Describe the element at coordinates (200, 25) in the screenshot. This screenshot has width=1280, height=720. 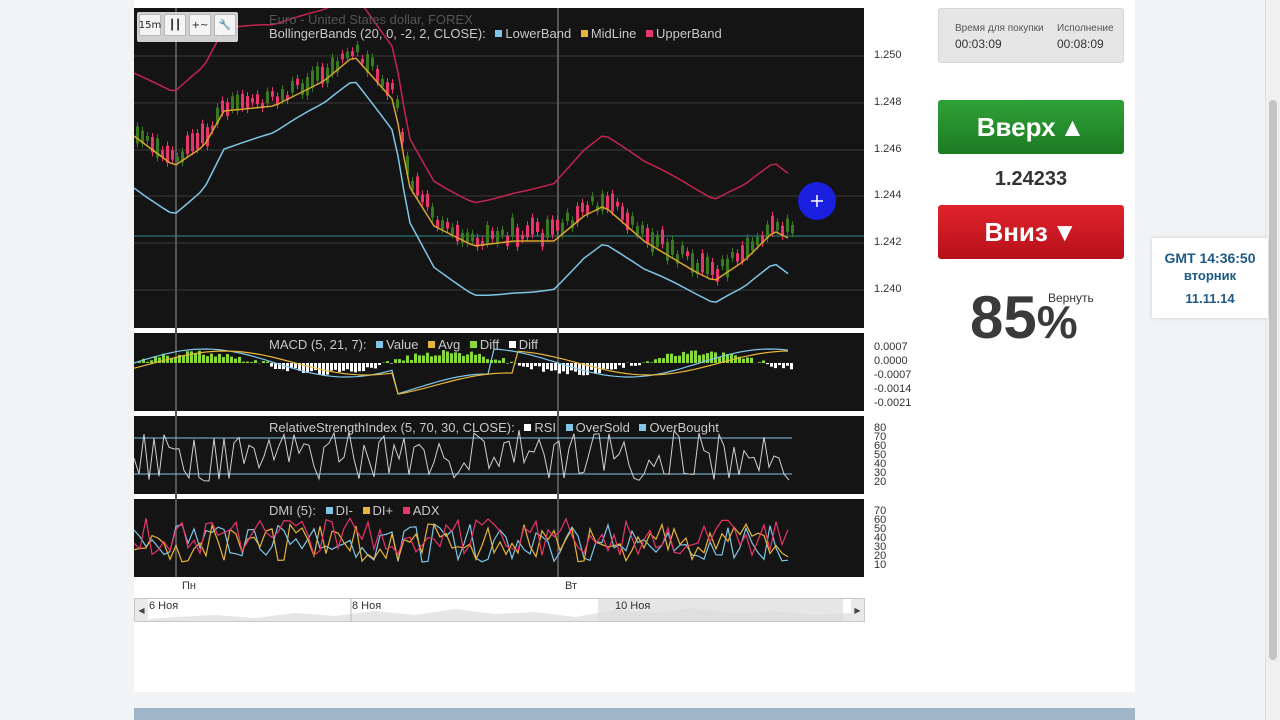
I see `indicators-icon: +~` at that location.